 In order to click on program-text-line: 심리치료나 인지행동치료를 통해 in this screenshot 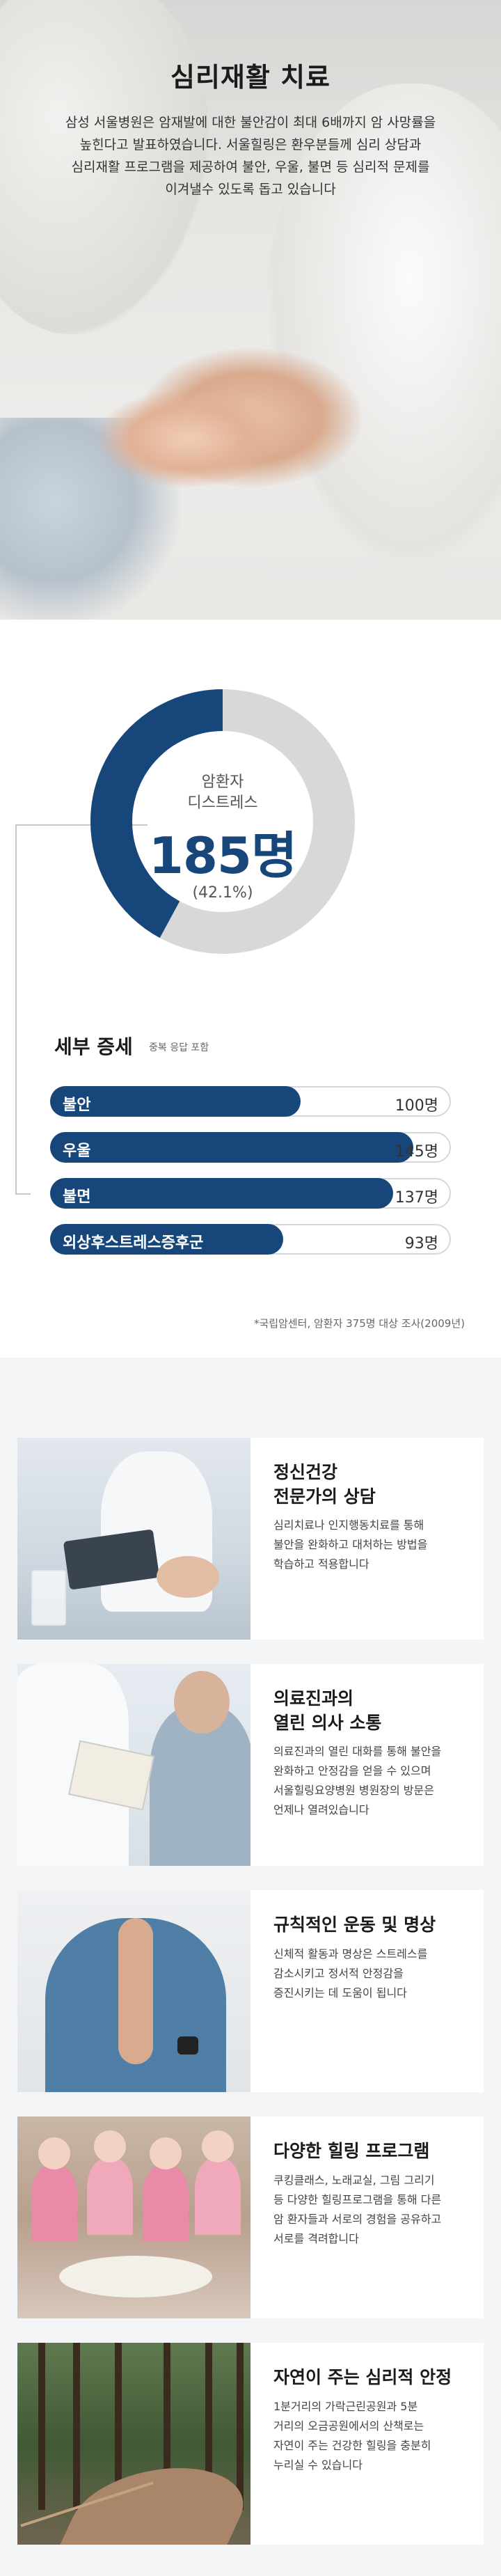, I will do `click(348, 1525)`.